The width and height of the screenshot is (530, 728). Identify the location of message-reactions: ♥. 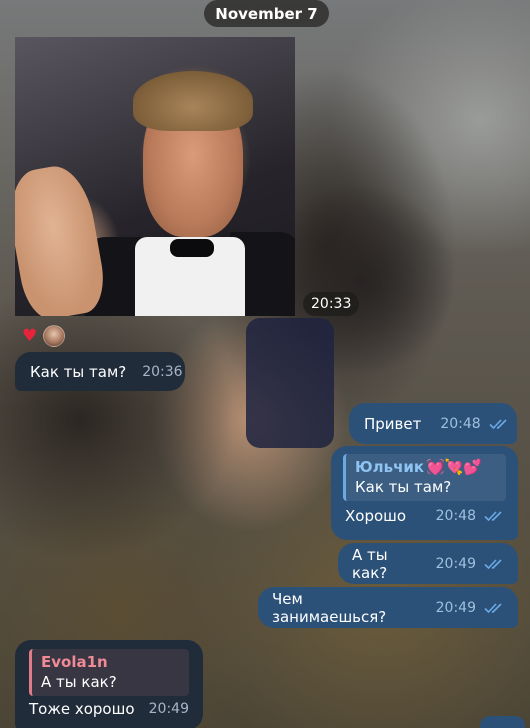
(44, 336).